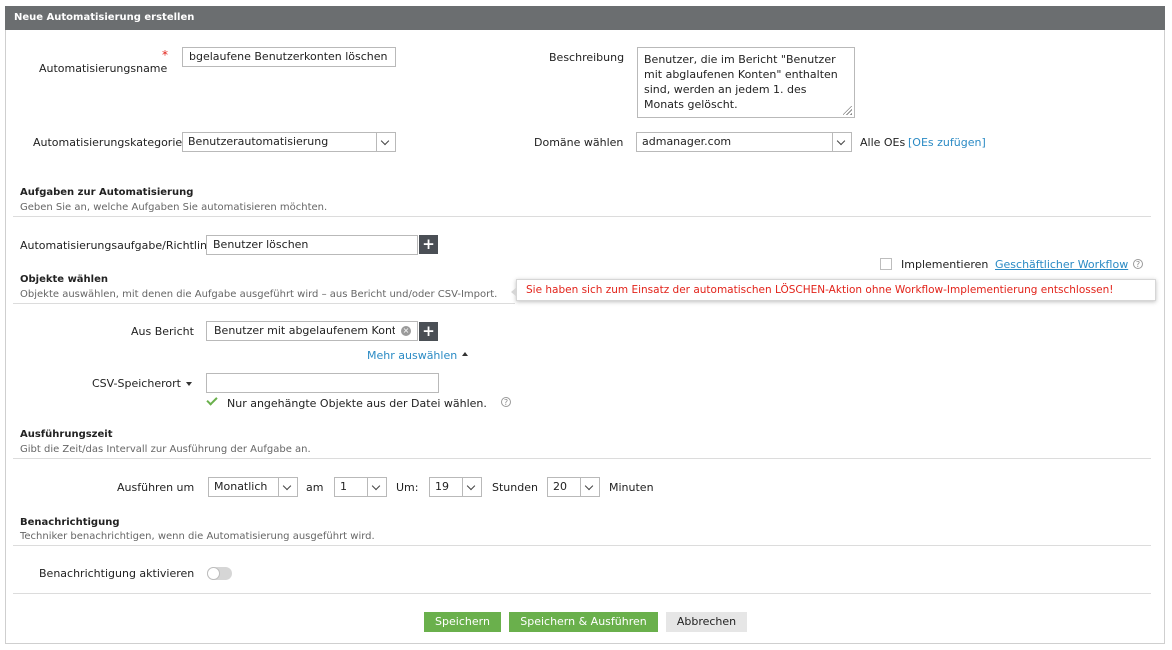  Describe the element at coordinates (1061, 264) in the screenshot. I see `business-workflow-link: Geschäftlicher Workflow` at that location.